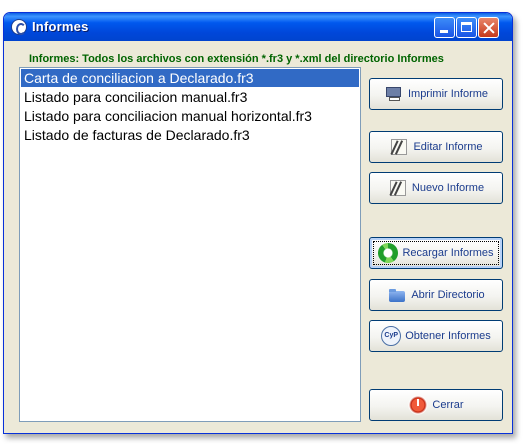  Describe the element at coordinates (448, 253) in the screenshot. I see `recargar-informes-label: Recargar Informes` at that location.